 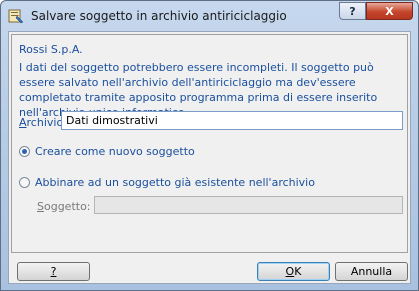 What do you see at coordinates (232, 120) in the screenshot?
I see `archivio-input` at bounding box center [232, 120].